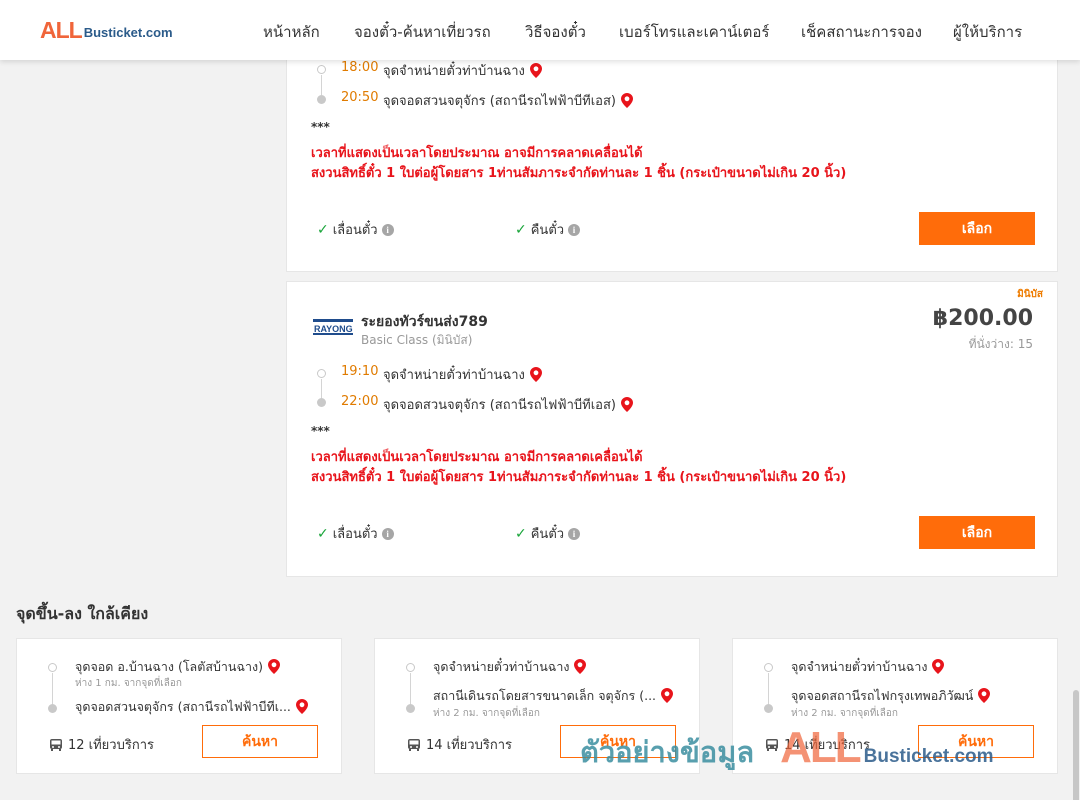  What do you see at coordinates (486, 713) in the screenshot?
I see `to-distance: ห่าง 2 กม. จากจุดที่เลือก` at bounding box center [486, 713].